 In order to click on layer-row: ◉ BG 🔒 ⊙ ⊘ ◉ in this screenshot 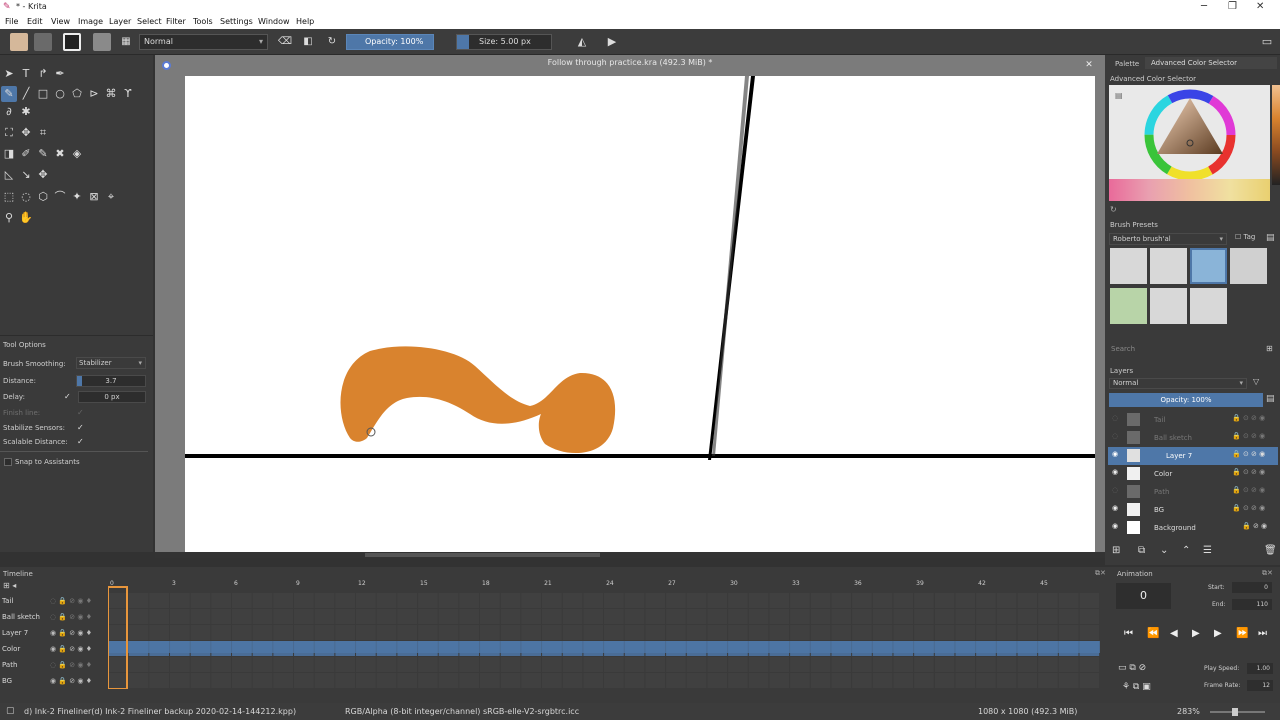, I will do `click(1193, 510)`.